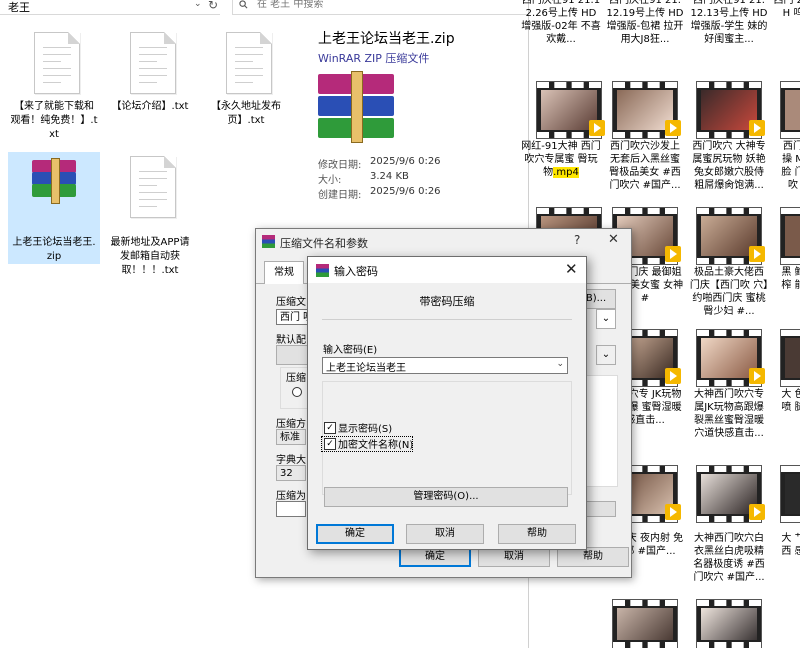 The image size is (800, 648). I want to click on file-item: 【论坛介绍】.txt, so click(150, 84).